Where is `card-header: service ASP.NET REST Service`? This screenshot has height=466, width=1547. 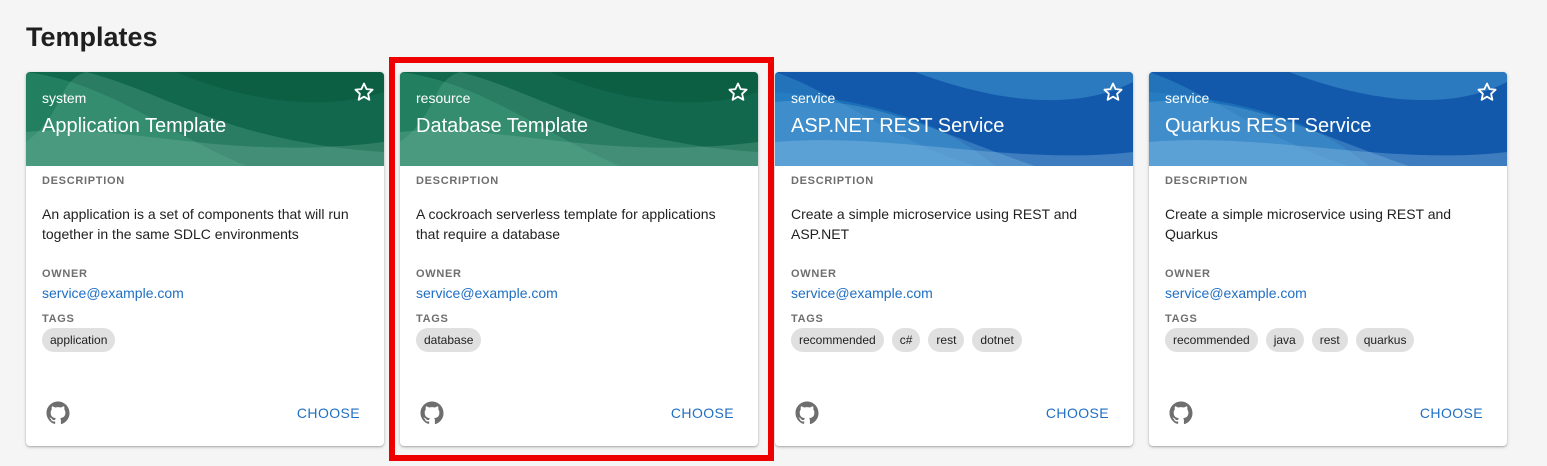 card-header: service ASP.NET REST Service is located at coordinates (954, 119).